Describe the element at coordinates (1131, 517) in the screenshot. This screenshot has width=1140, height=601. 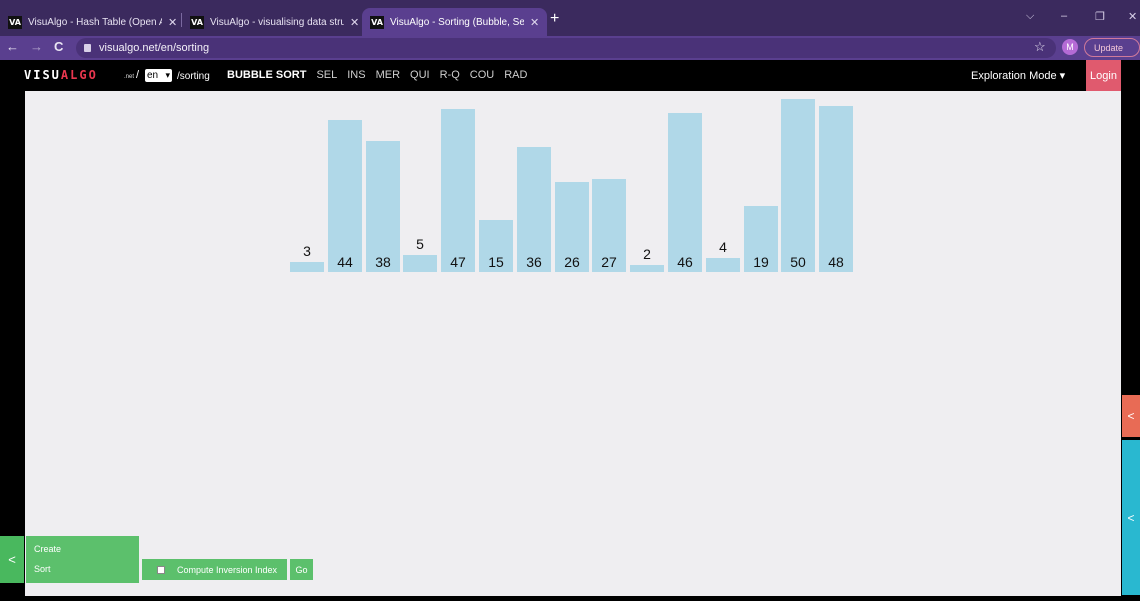
I see `codetrace-panel-toggle: <` at that location.